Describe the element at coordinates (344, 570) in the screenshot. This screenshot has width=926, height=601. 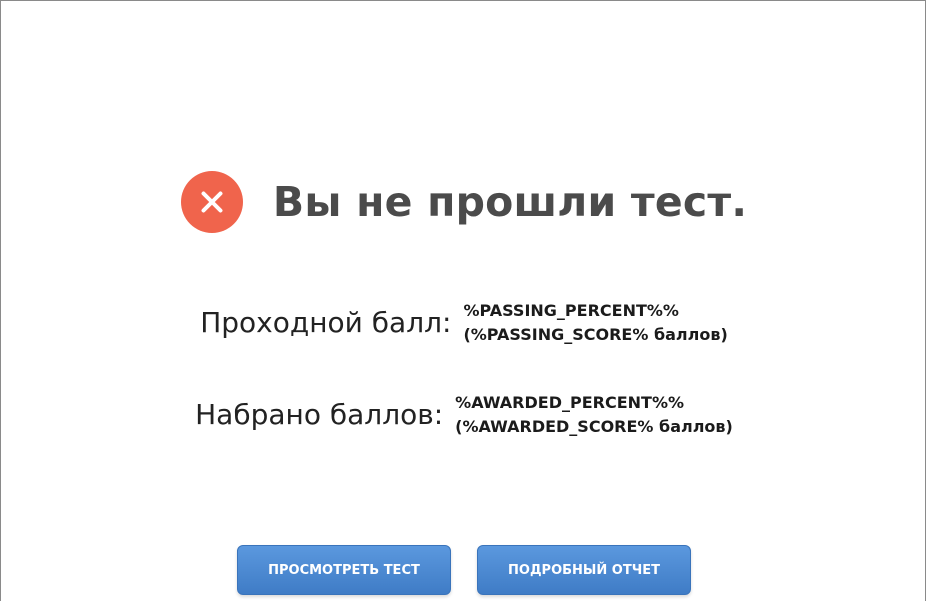
I see `review-test-button: ПРОСМОТРЕТЬ ТЕСТ` at that location.